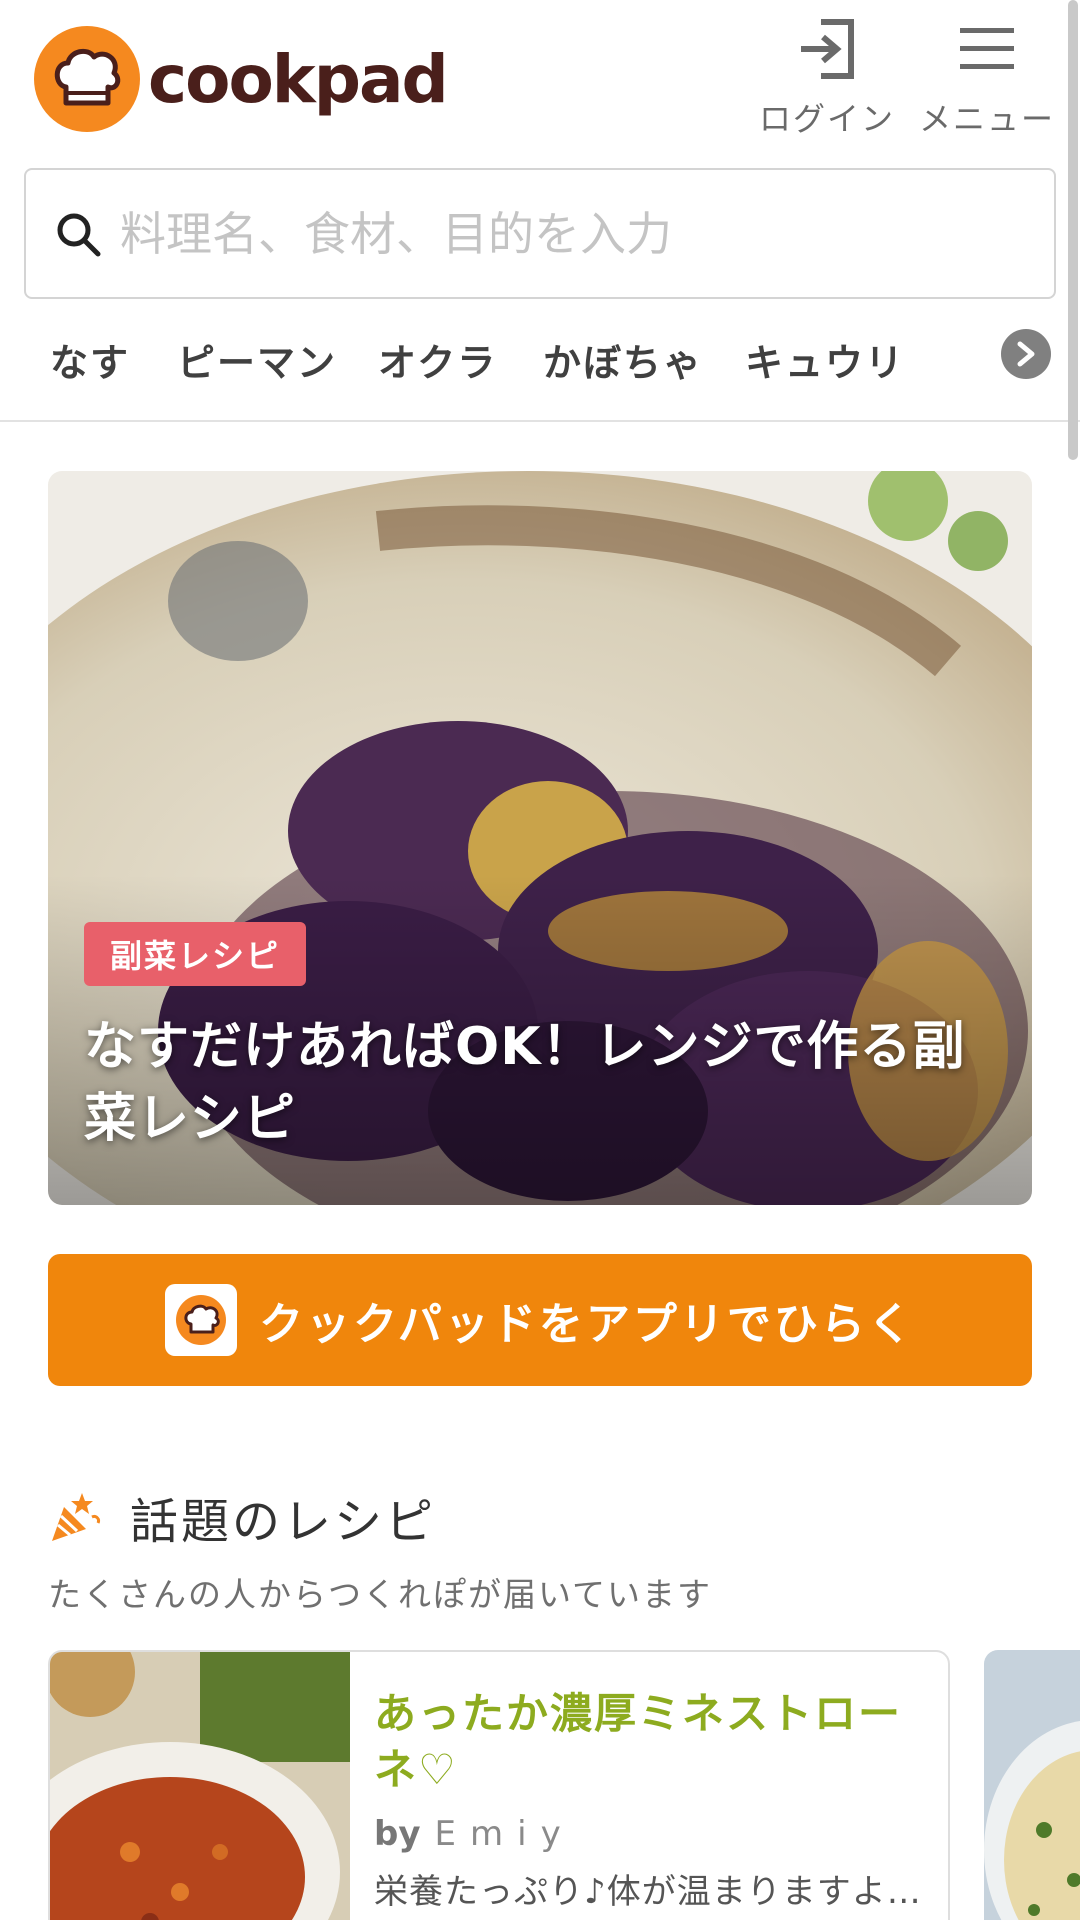 This screenshot has height=1920, width=1080. What do you see at coordinates (298, 79) in the screenshot?
I see `brand-name: cookpad` at bounding box center [298, 79].